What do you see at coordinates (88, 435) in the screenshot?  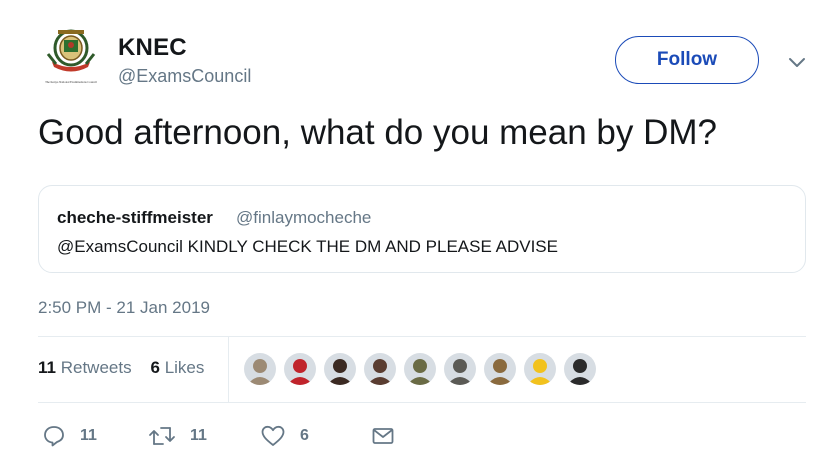 I see `reply-count: 11` at bounding box center [88, 435].